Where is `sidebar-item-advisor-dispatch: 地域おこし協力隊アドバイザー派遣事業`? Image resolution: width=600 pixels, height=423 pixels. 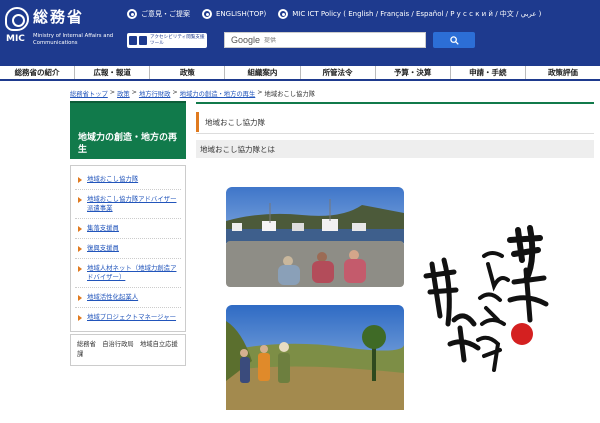 sidebar-item-advisor-dispatch: 地域おこし協力隊アドバイザー派遣事業 is located at coordinates (128, 204).